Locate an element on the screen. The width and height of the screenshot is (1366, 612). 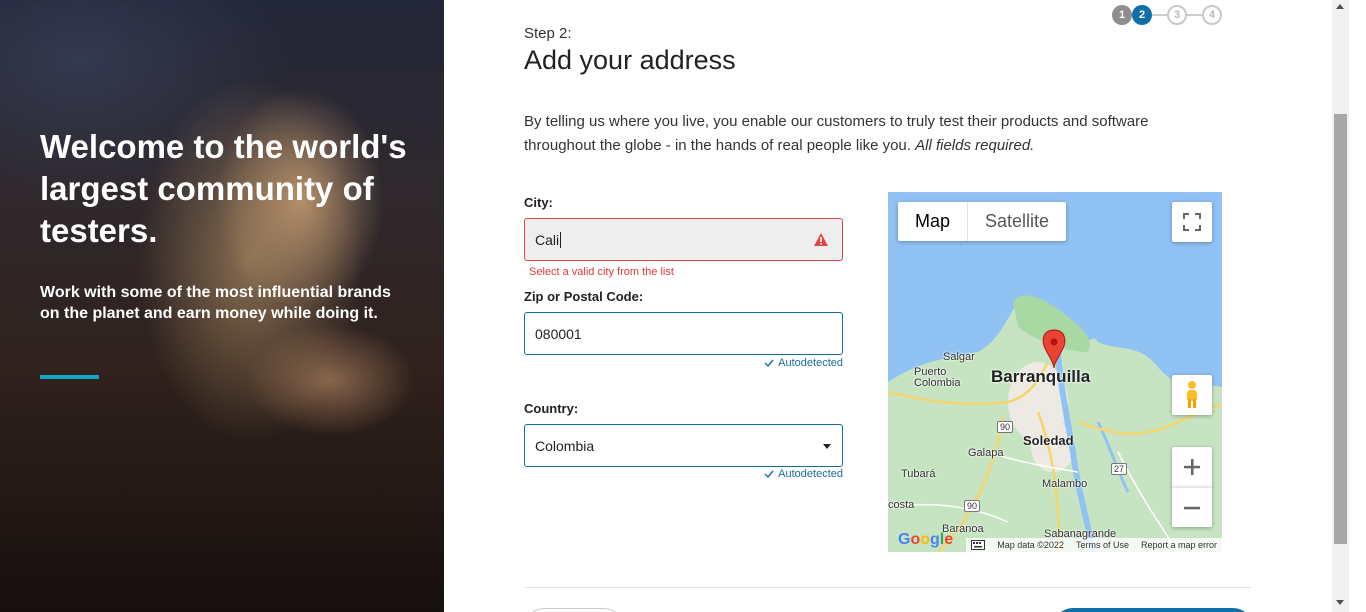
map-label-sabanagrande: Sabanagrande is located at coordinates (1080, 534).